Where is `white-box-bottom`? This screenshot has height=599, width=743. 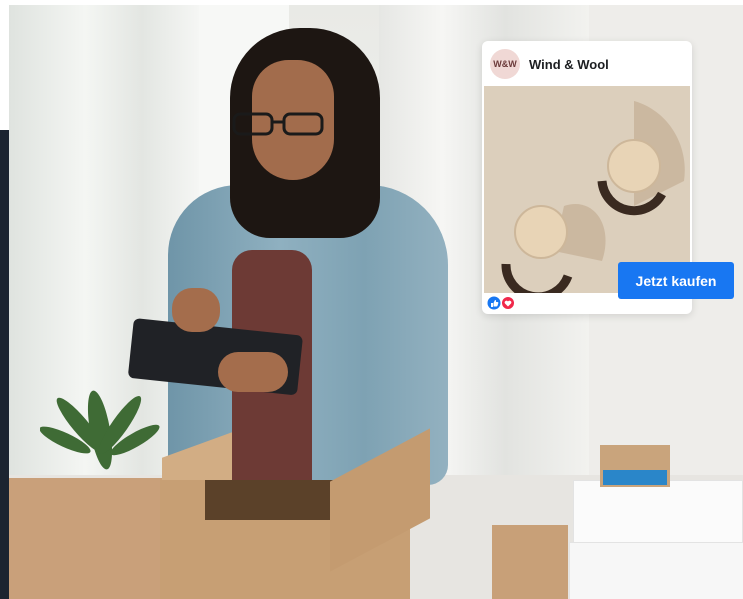 white-box-bottom is located at coordinates (656, 570).